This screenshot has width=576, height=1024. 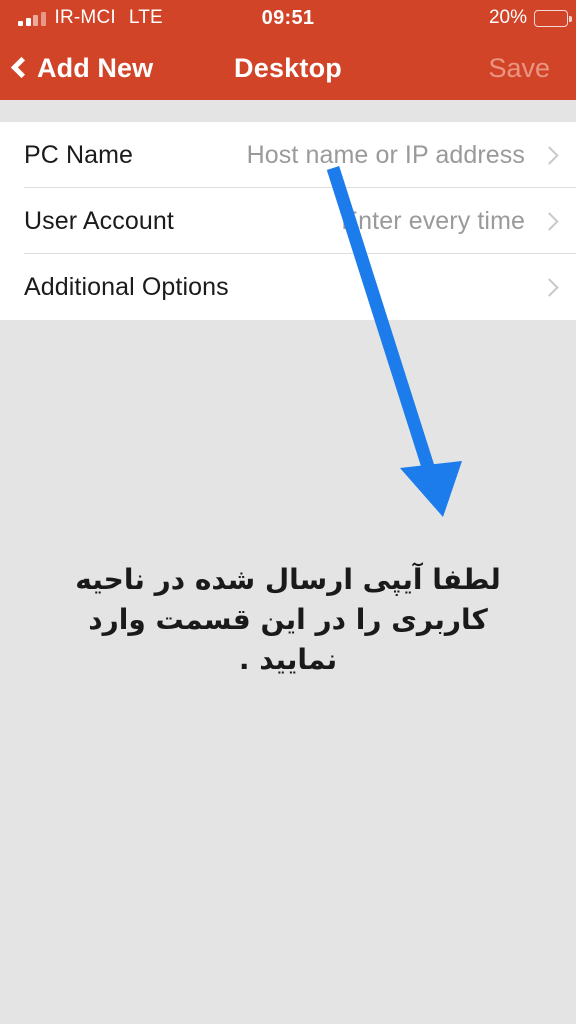 What do you see at coordinates (288, 639) in the screenshot?
I see `instruction-note-line-2: کاربری را در این قسمت وارد نمایید .` at bounding box center [288, 639].